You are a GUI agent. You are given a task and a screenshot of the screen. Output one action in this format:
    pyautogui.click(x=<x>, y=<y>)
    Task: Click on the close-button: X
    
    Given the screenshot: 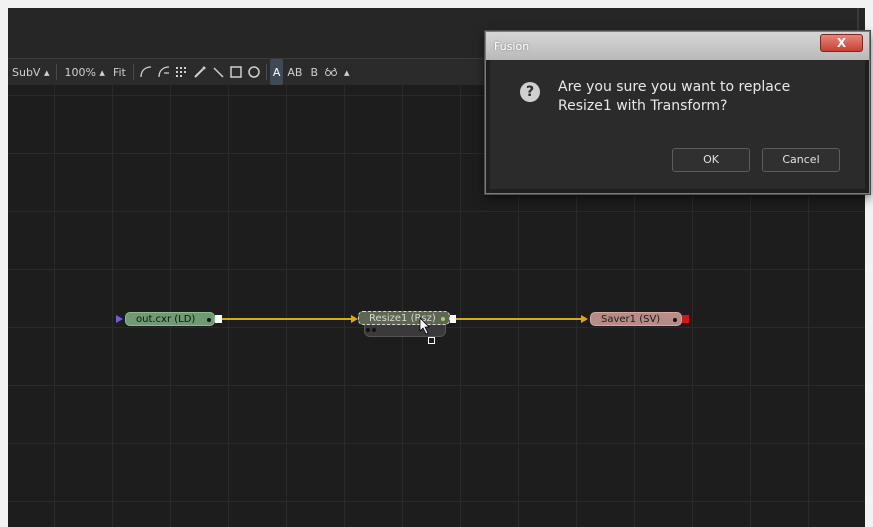 What is the action you would take?
    pyautogui.click(x=841, y=43)
    